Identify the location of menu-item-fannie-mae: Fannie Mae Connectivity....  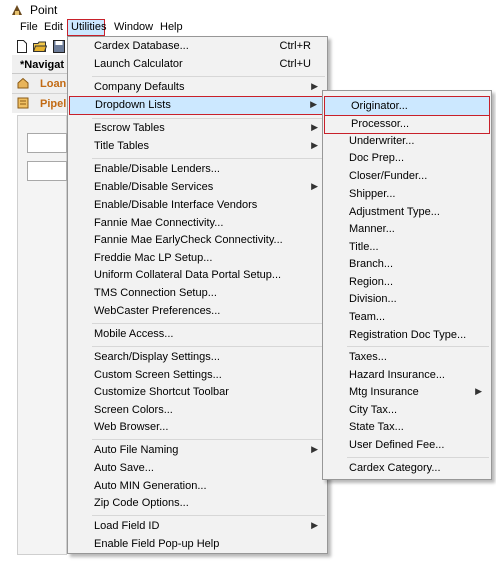
(197, 224).